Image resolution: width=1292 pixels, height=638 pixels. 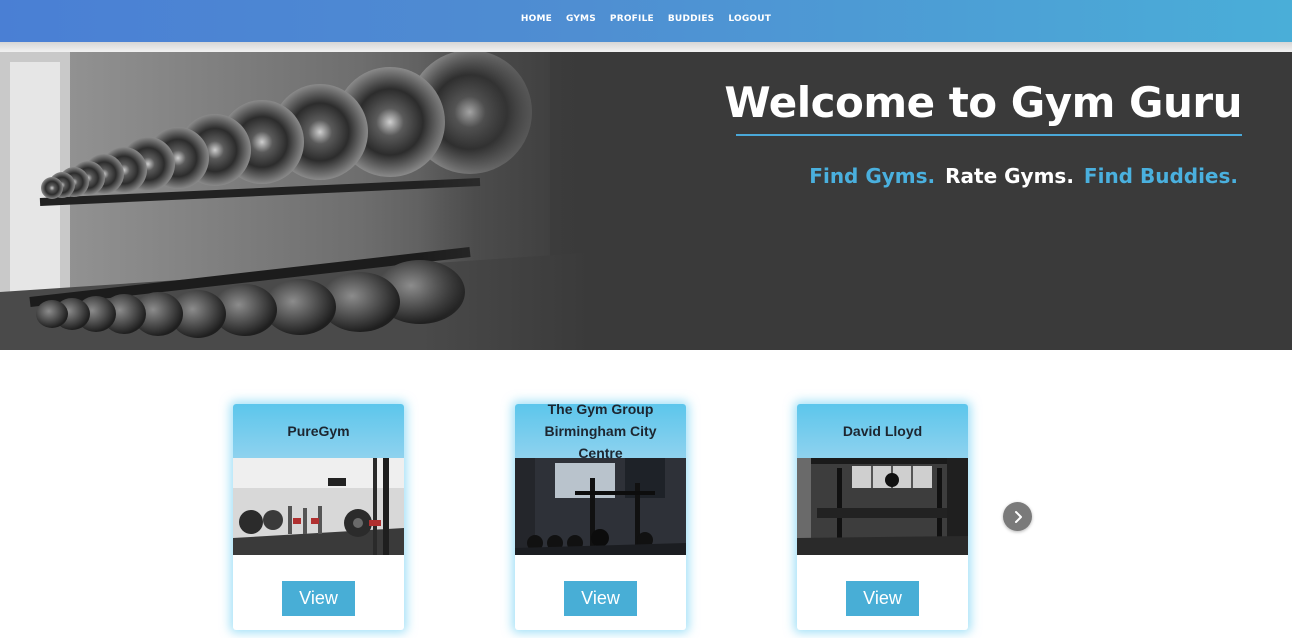 I want to click on nav-gyms-link: GYMS, so click(x=581, y=19).